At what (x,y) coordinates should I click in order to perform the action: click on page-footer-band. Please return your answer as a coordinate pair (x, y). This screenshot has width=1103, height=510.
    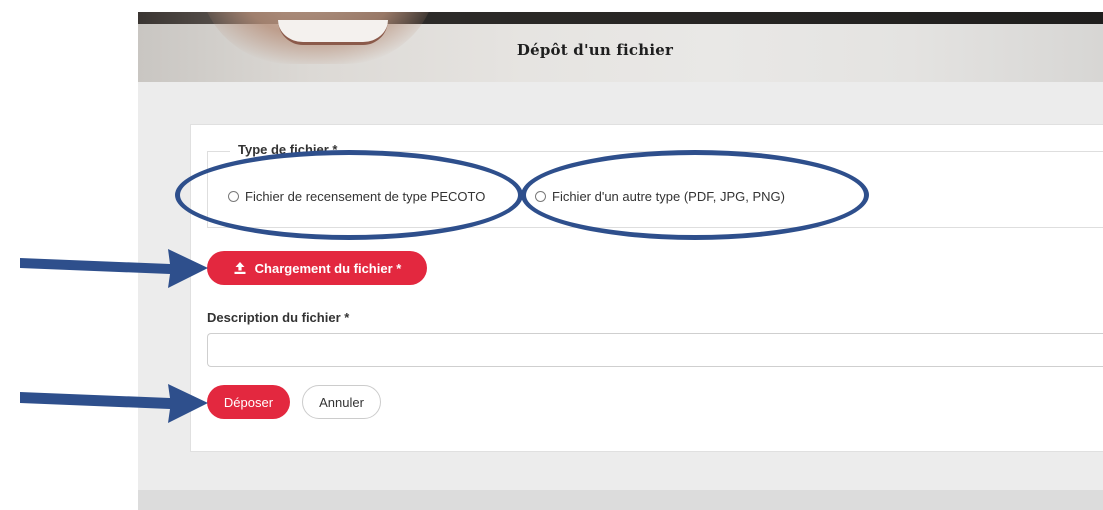
    Looking at the image, I should click on (620, 500).